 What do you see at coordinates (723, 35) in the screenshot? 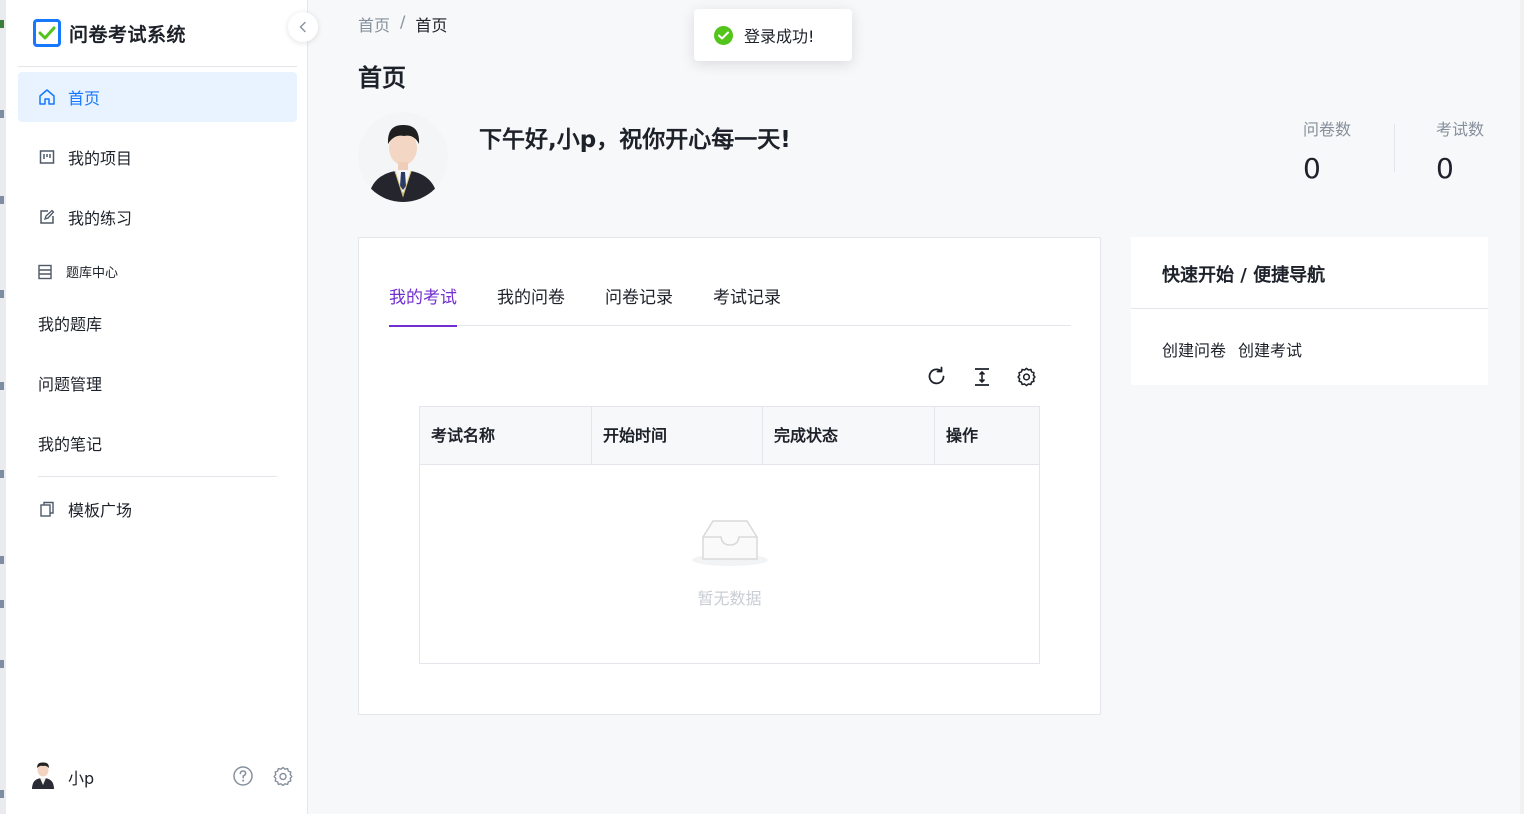
I see `check-circle-icon` at bounding box center [723, 35].